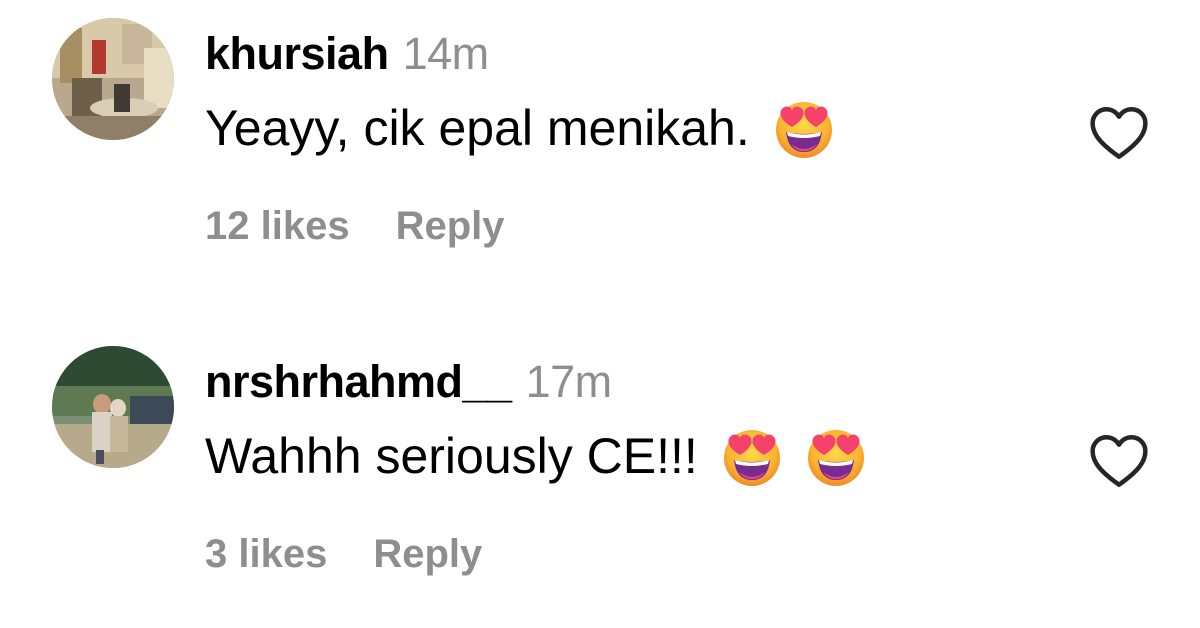 The width and height of the screenshot is (1200, 628). What do you see at coordinates (477, 128) in the screenshot?
I see `comment-body: Yeayy, cik epal menikah.` at bounding box center [477, 128].